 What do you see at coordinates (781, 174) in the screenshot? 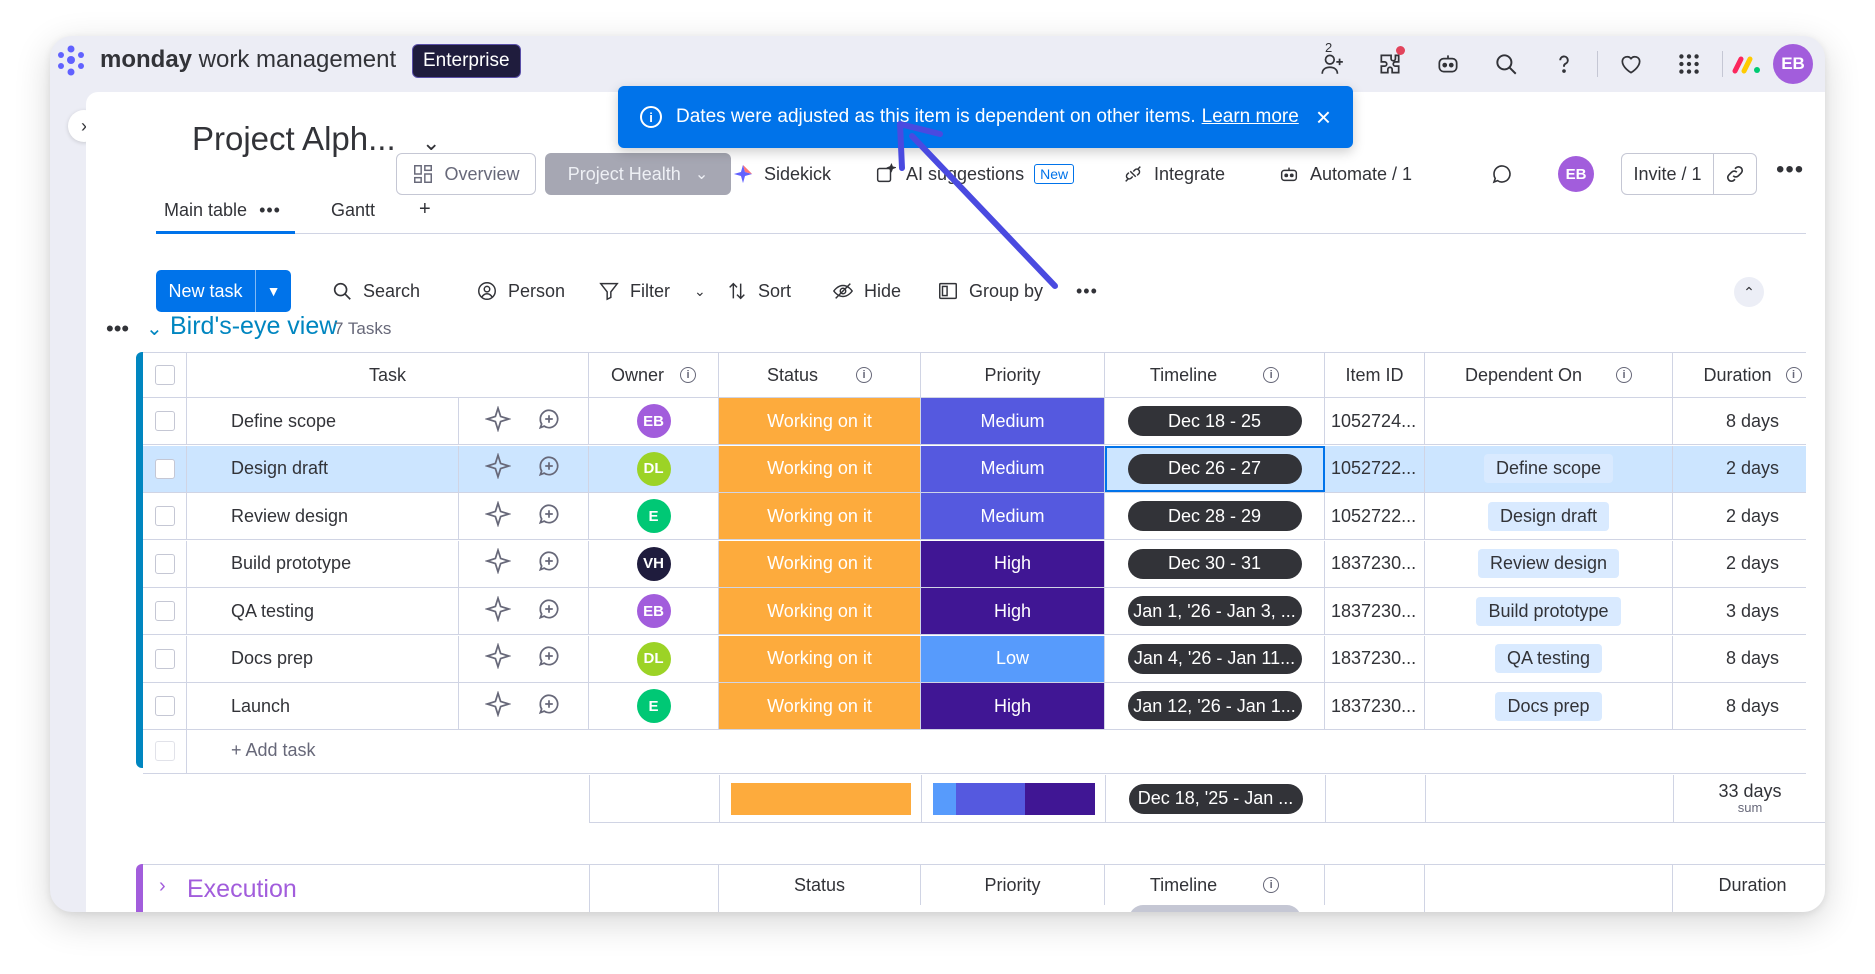
I see `sidekick-button: Sidekick` at bounding box center [781, 174].